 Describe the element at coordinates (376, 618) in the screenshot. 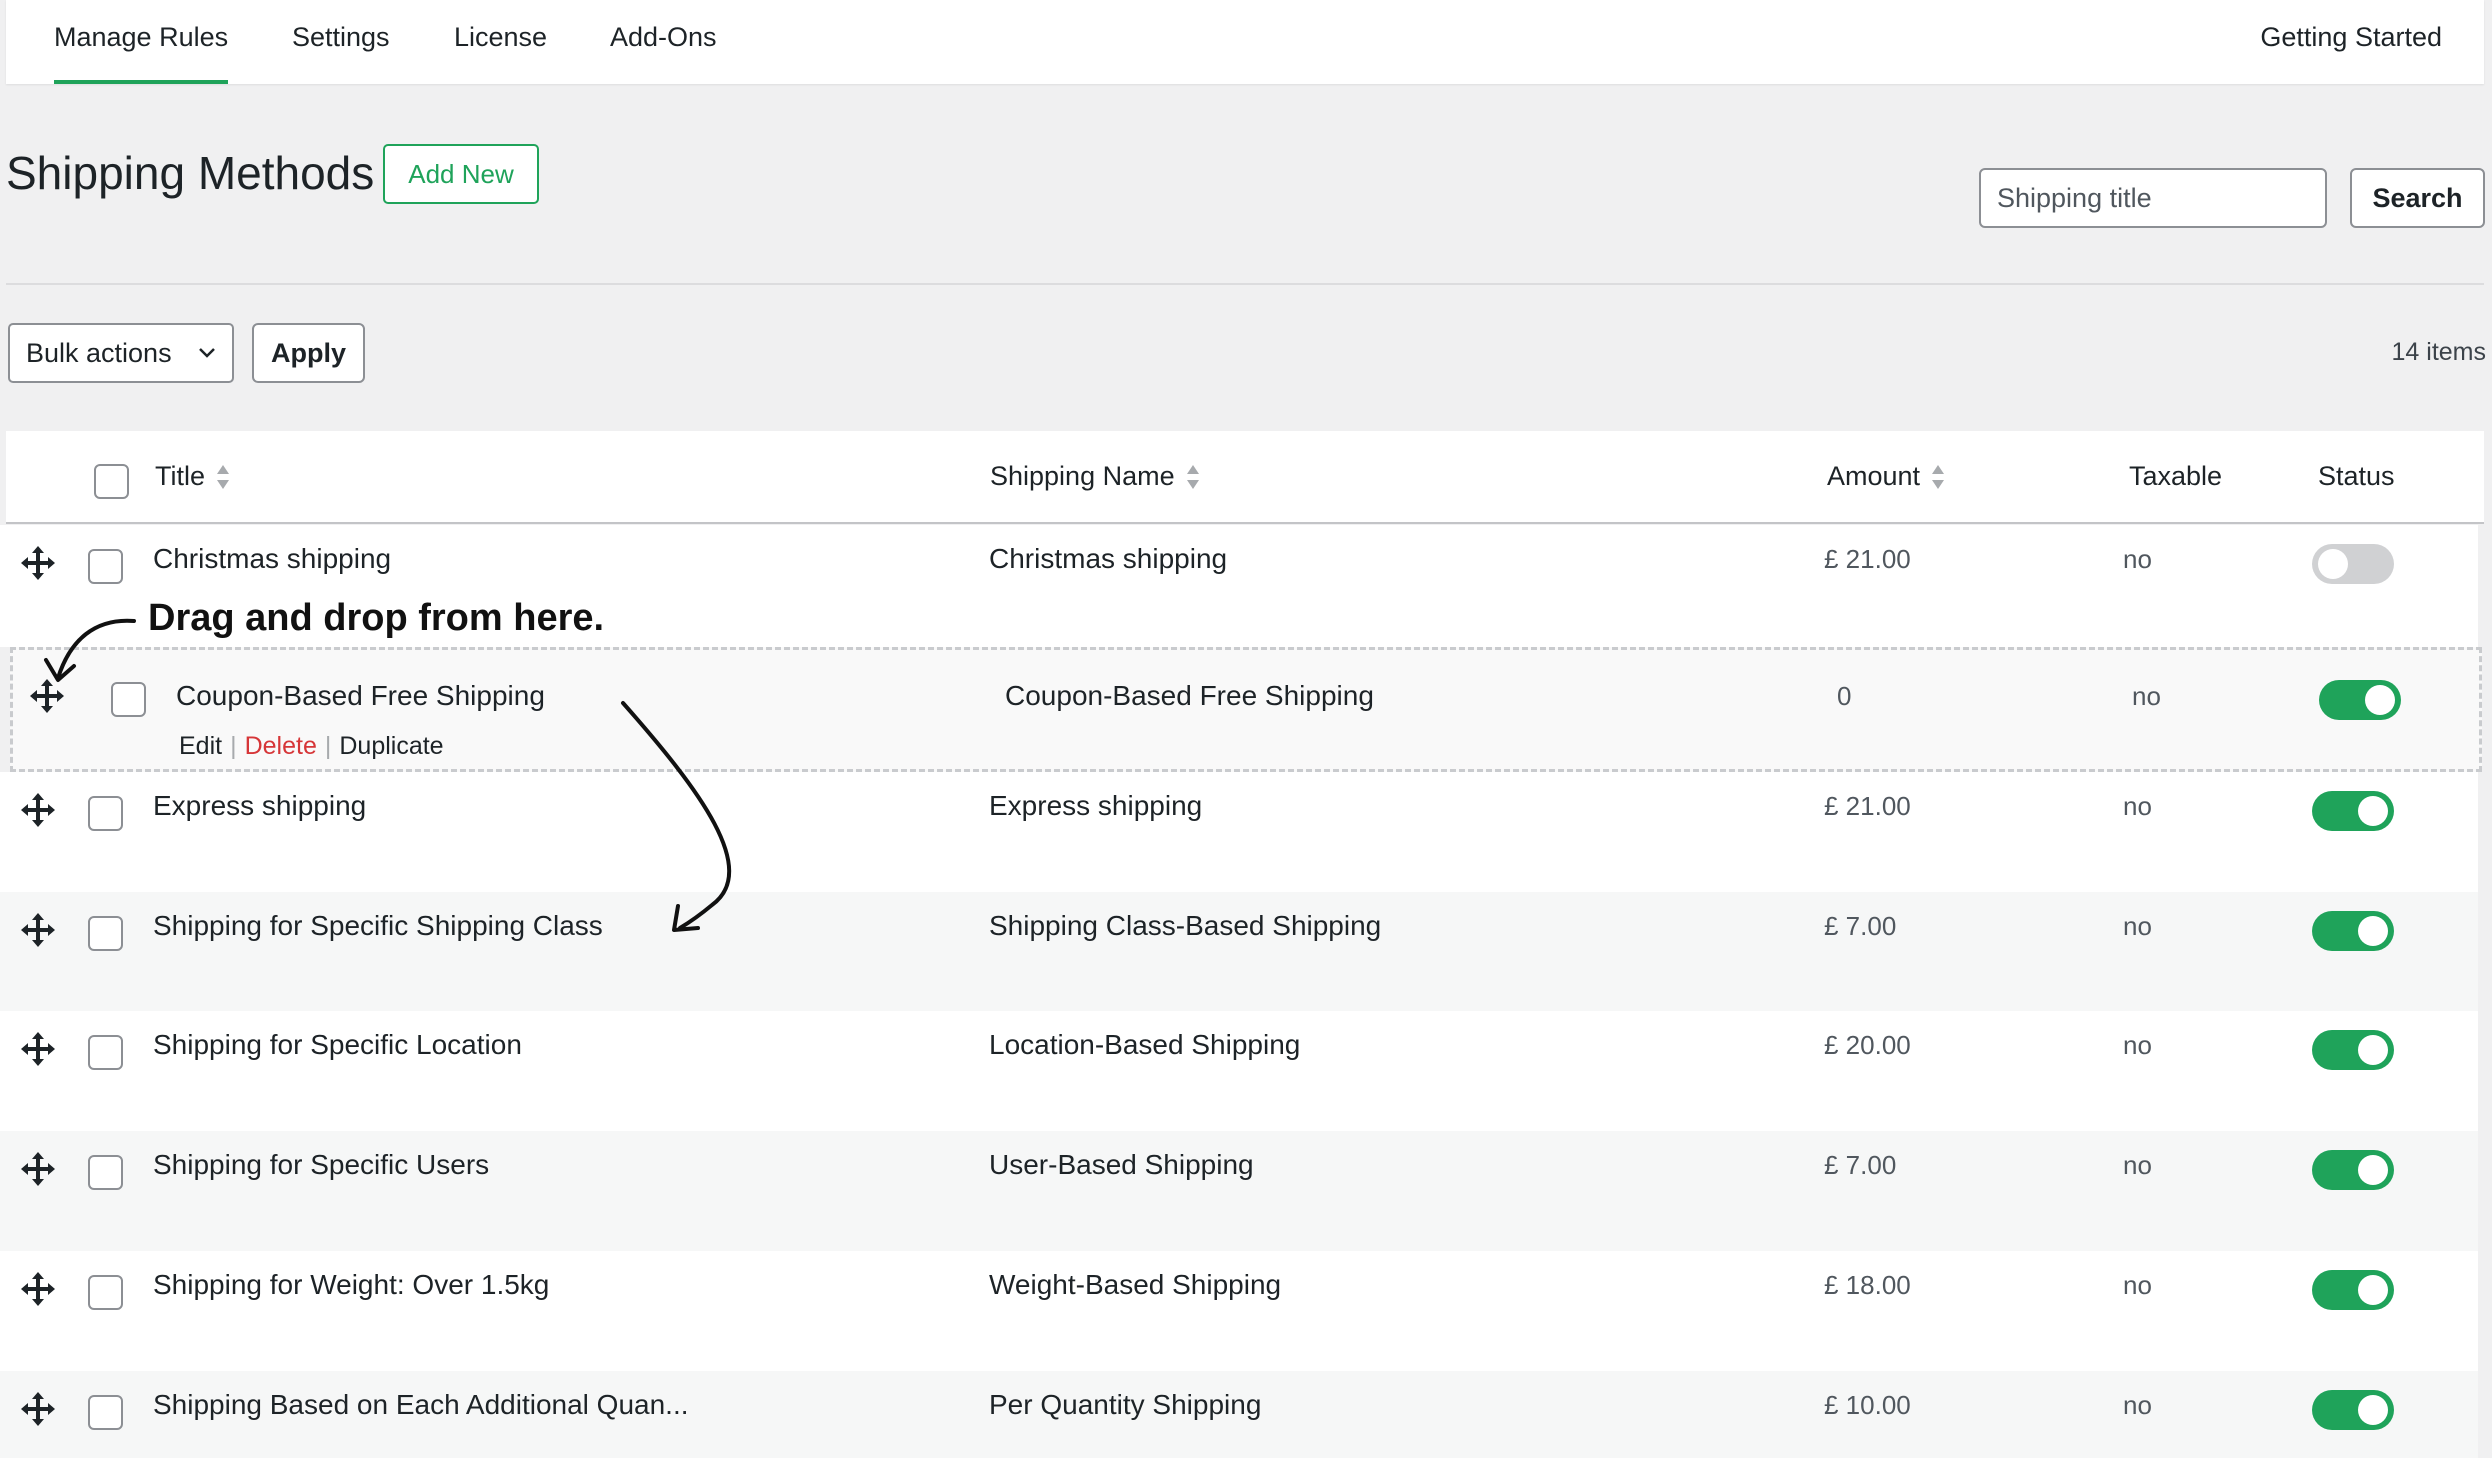

I see `drag-drop-callout: Drag and drop from here.` at that location.